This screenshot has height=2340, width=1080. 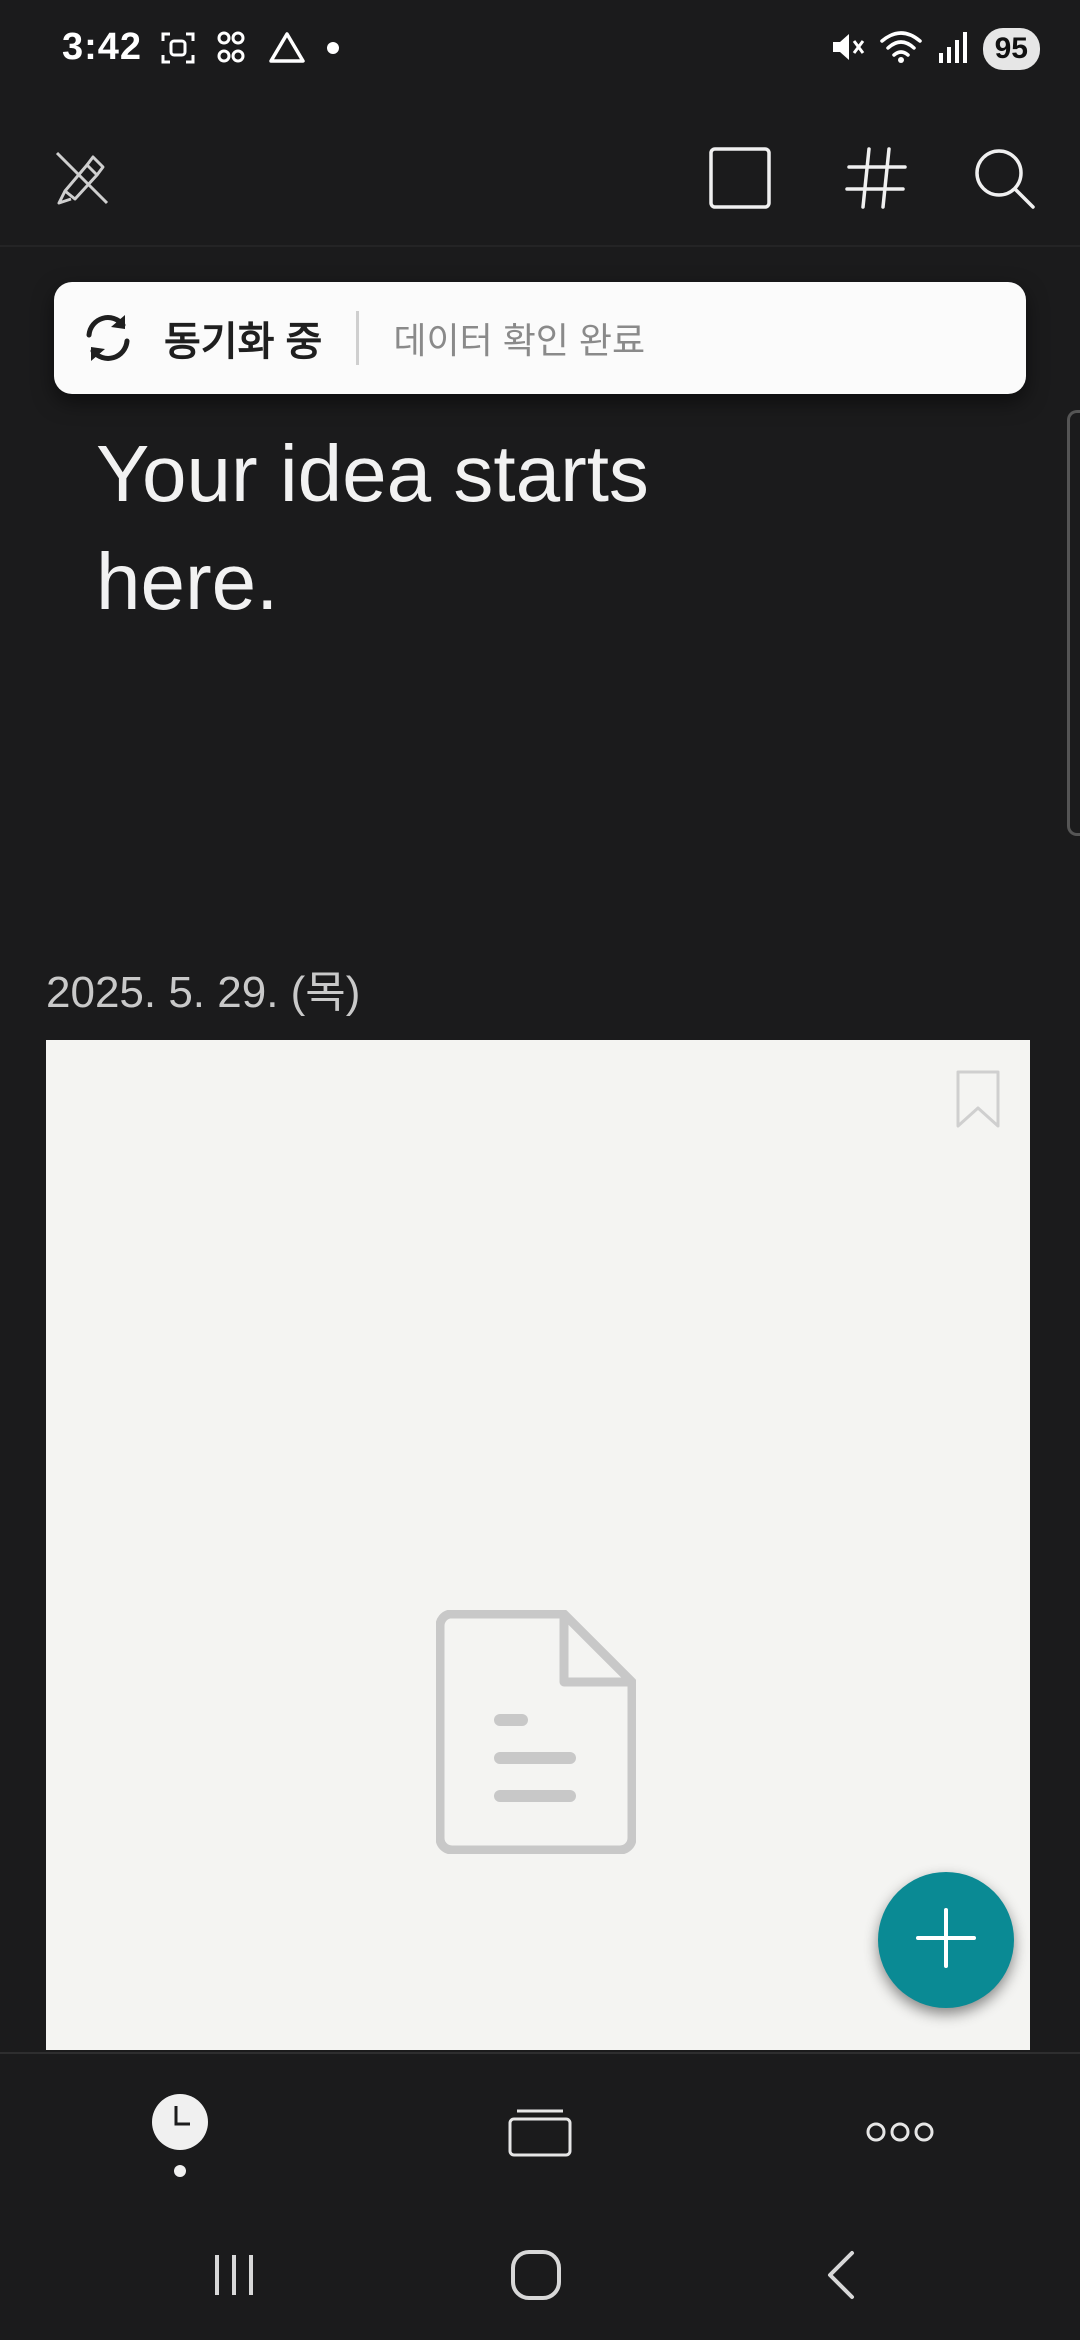 What do you see at coordinates (180, 2124) in the screenshot?
I see `clock-icon` at bounding box center [180, 2124].